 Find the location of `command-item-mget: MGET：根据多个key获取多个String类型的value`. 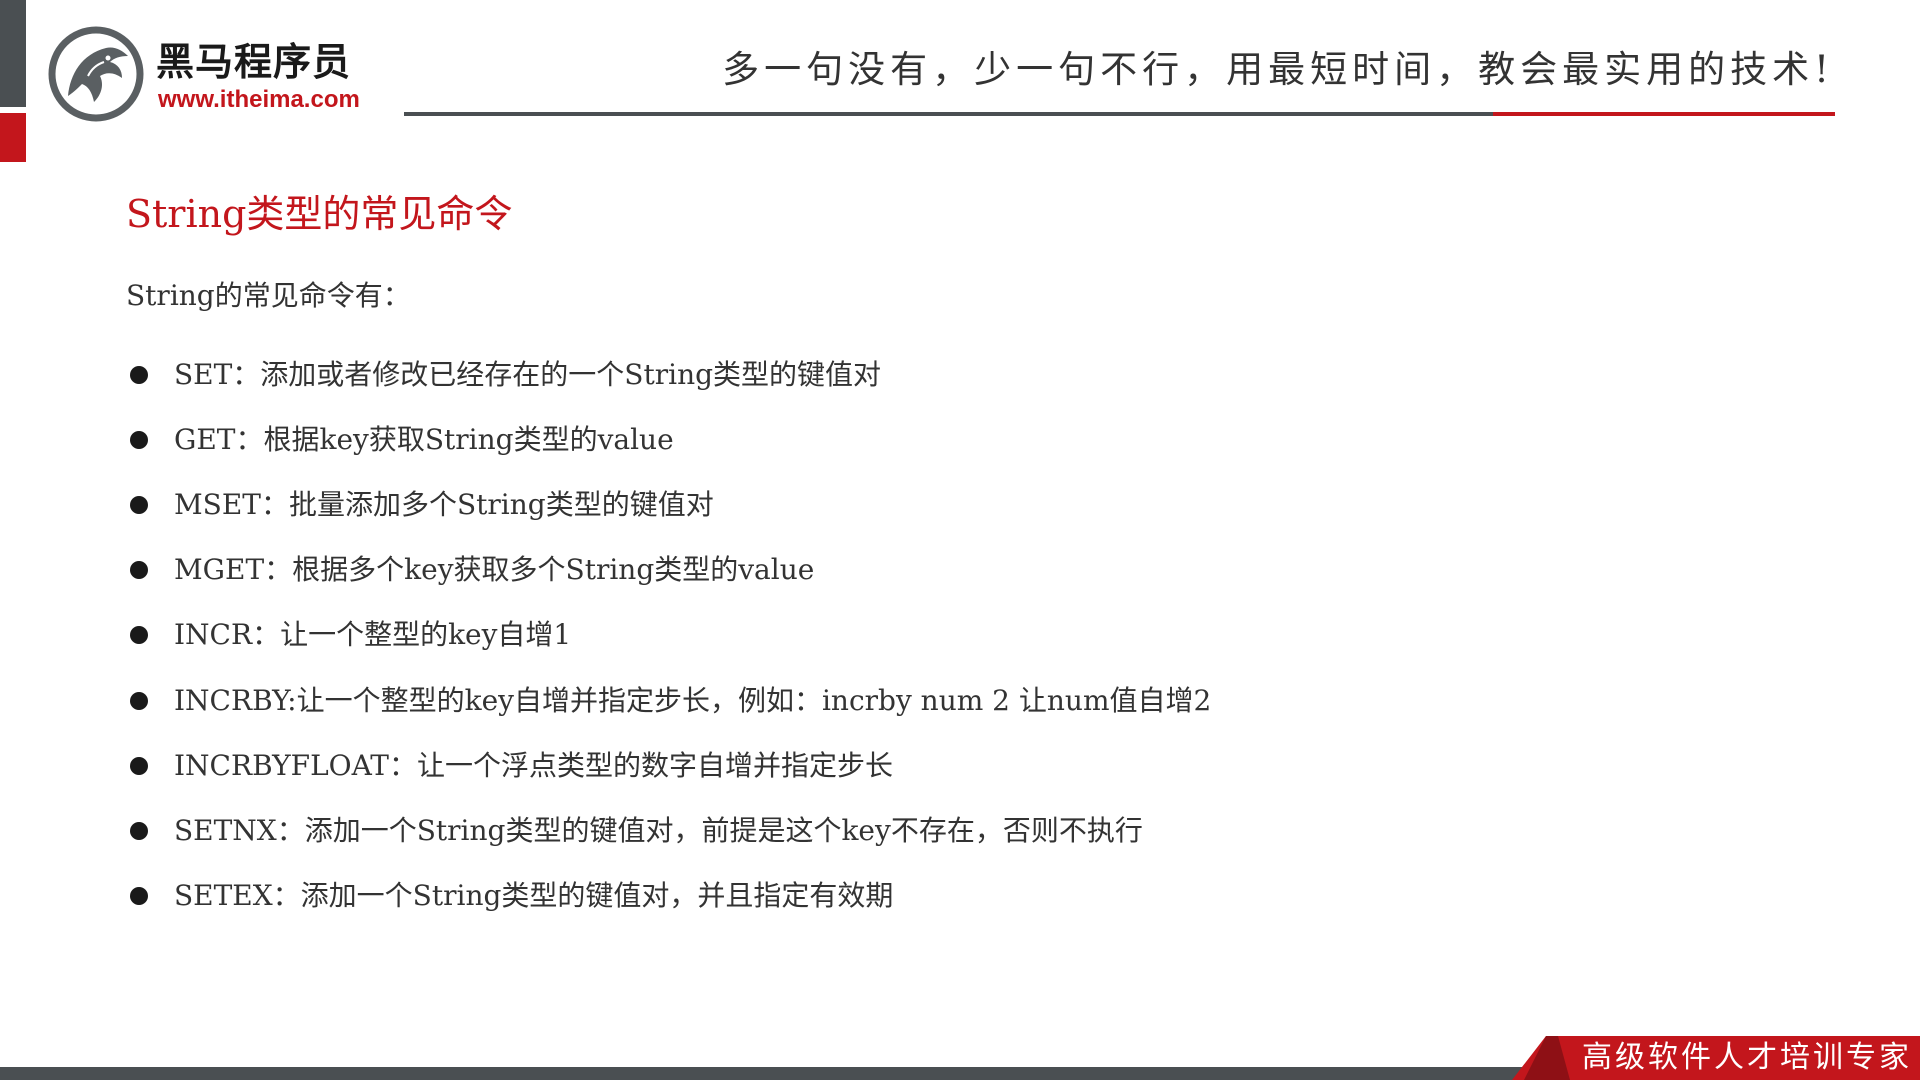

command-item-mget: MGET：根据多个key获取多个String类型的value is located at coordinates (668, 570).